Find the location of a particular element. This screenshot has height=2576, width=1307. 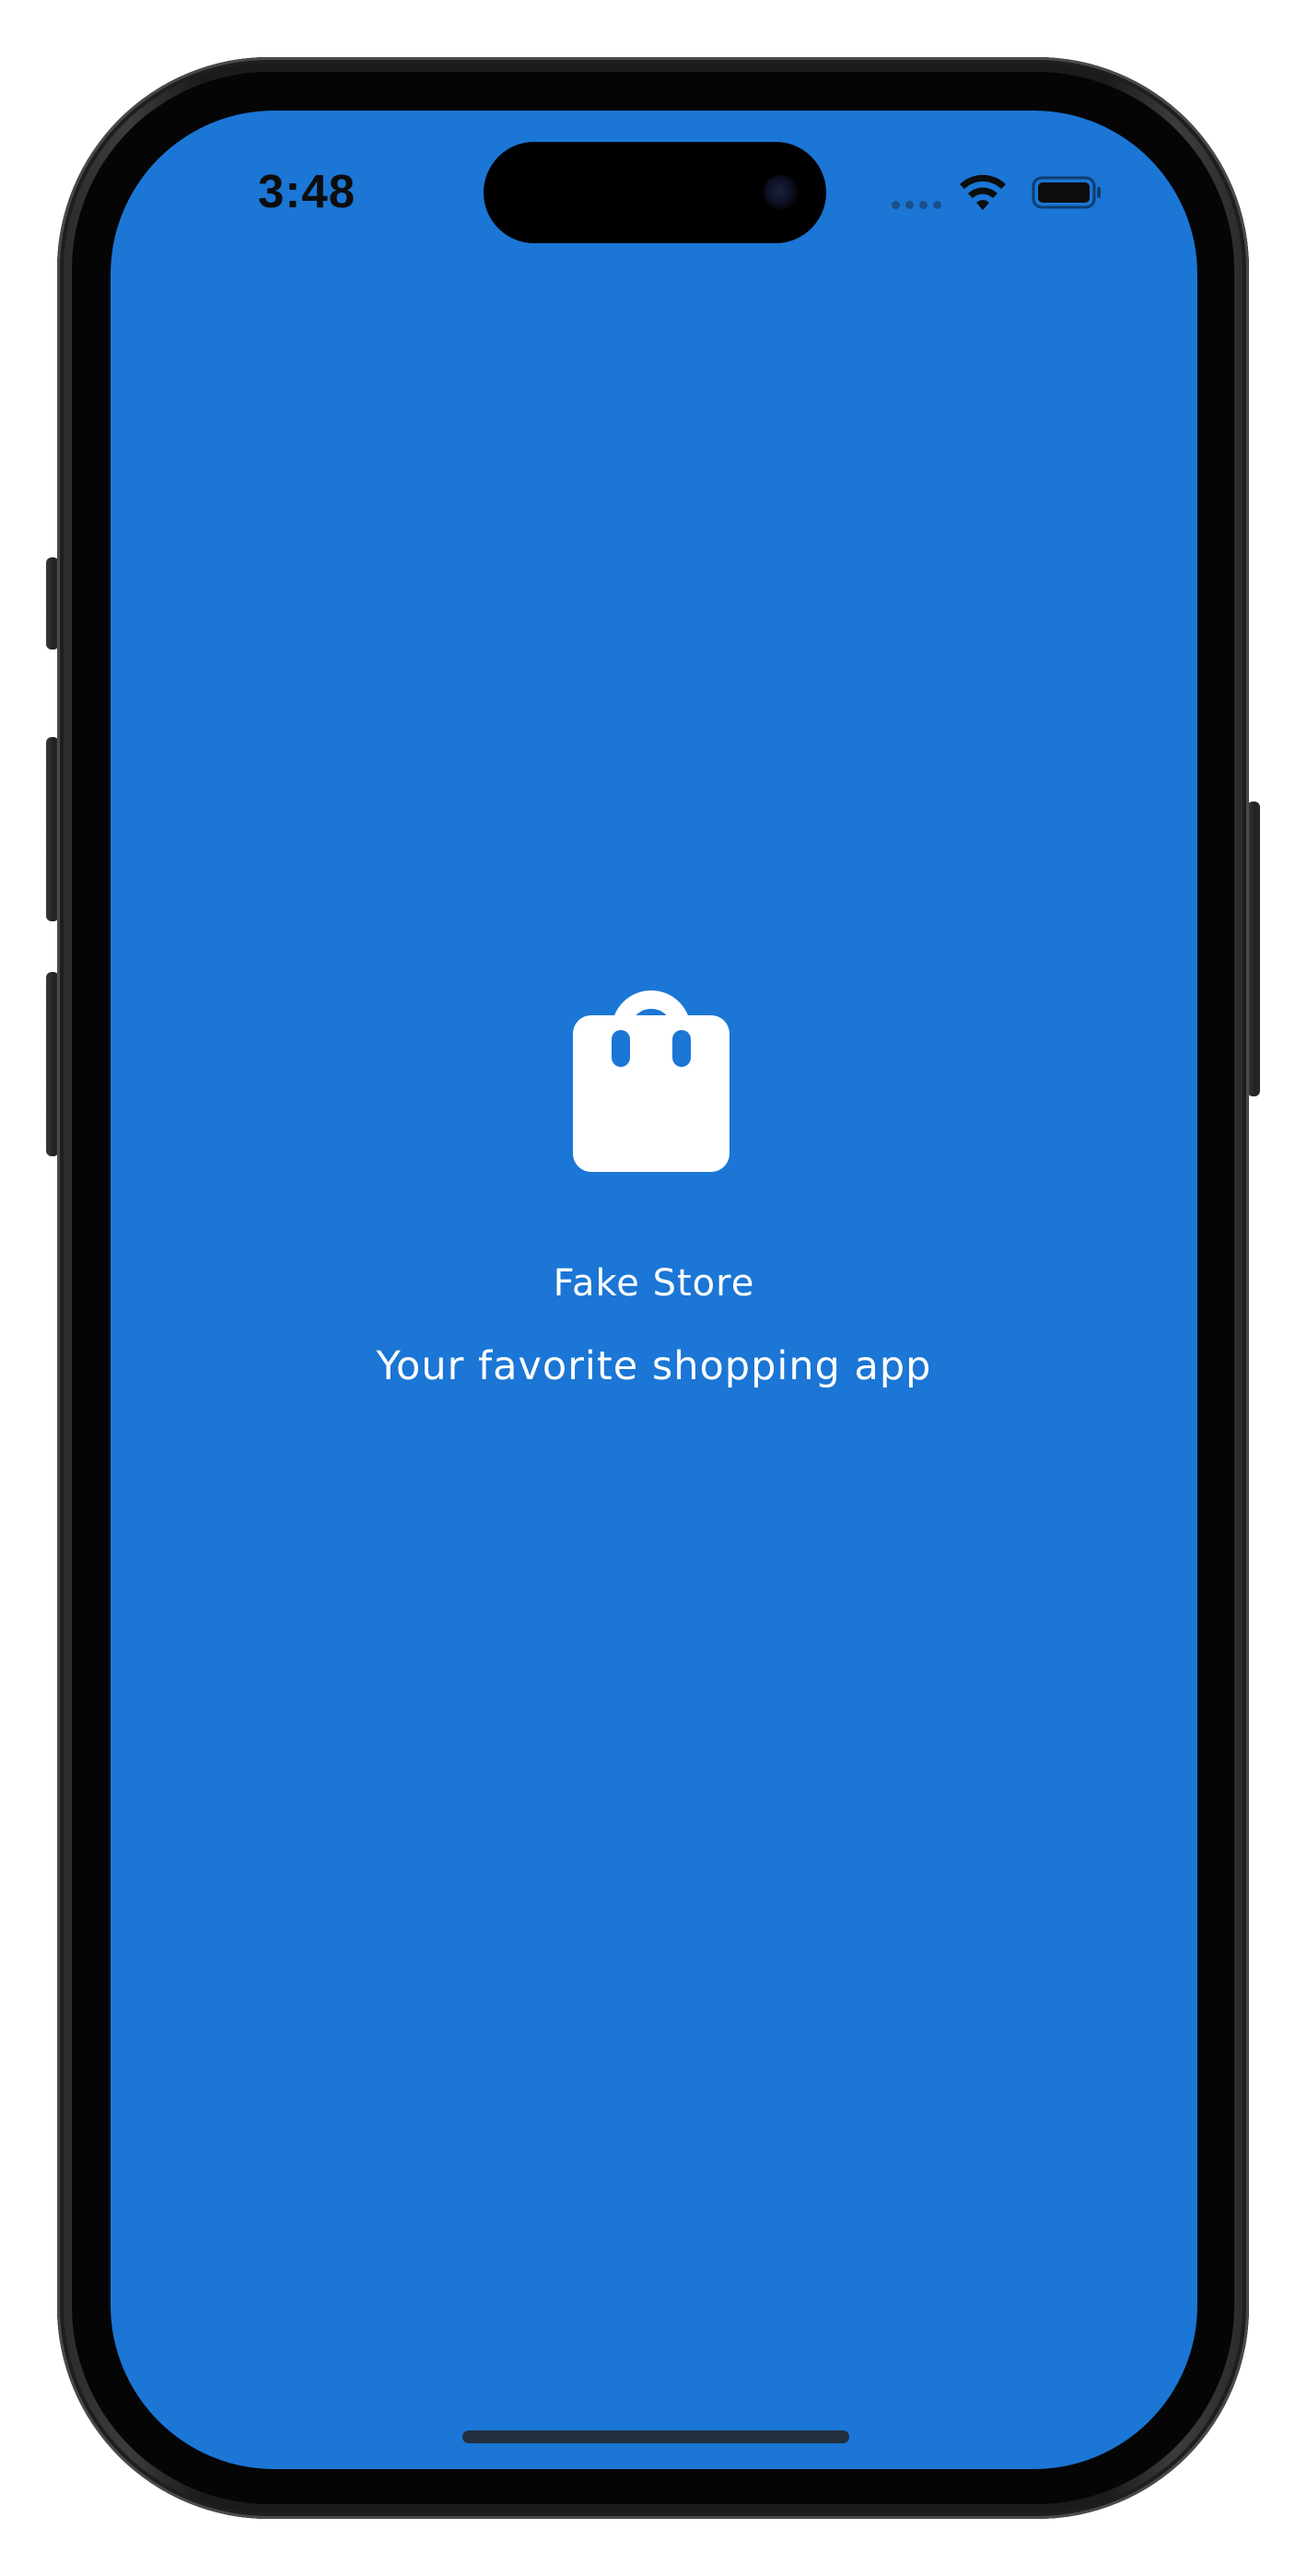

signal-dots-icon is located at coordinates (917, 205).